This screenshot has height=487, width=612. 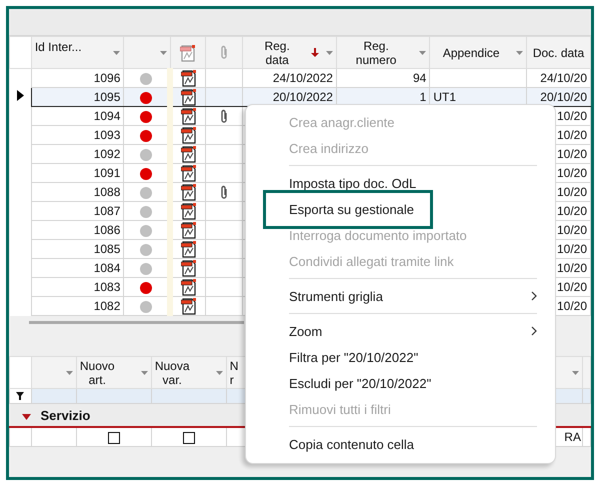 I want to click on expand-caret-icon, so click(x=26, y=417).